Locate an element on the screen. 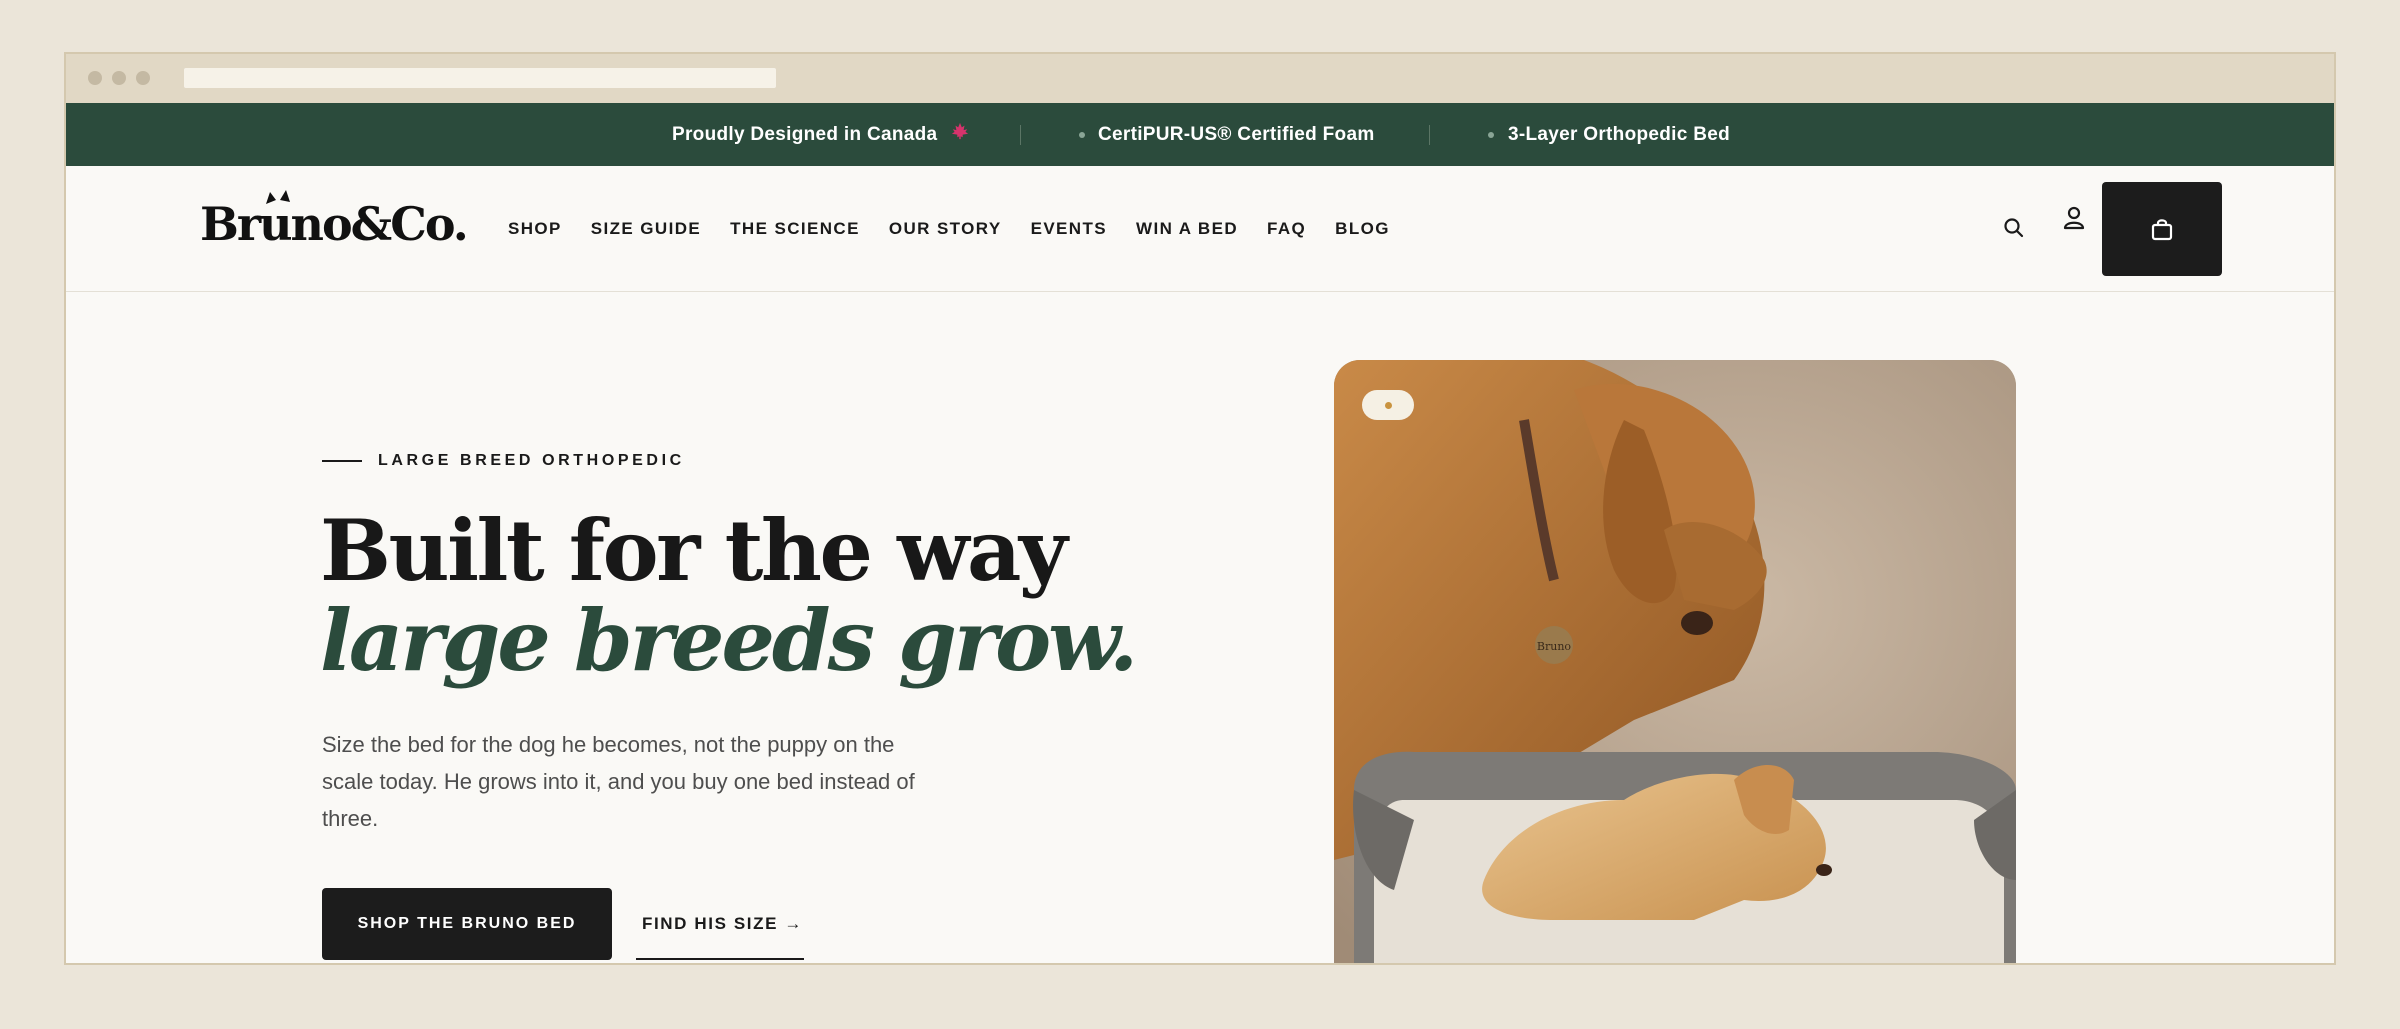 This screenshot has width=2400, height=1029. hero-headline-italic: large breeds grow. is located at coordinates (729, 640).